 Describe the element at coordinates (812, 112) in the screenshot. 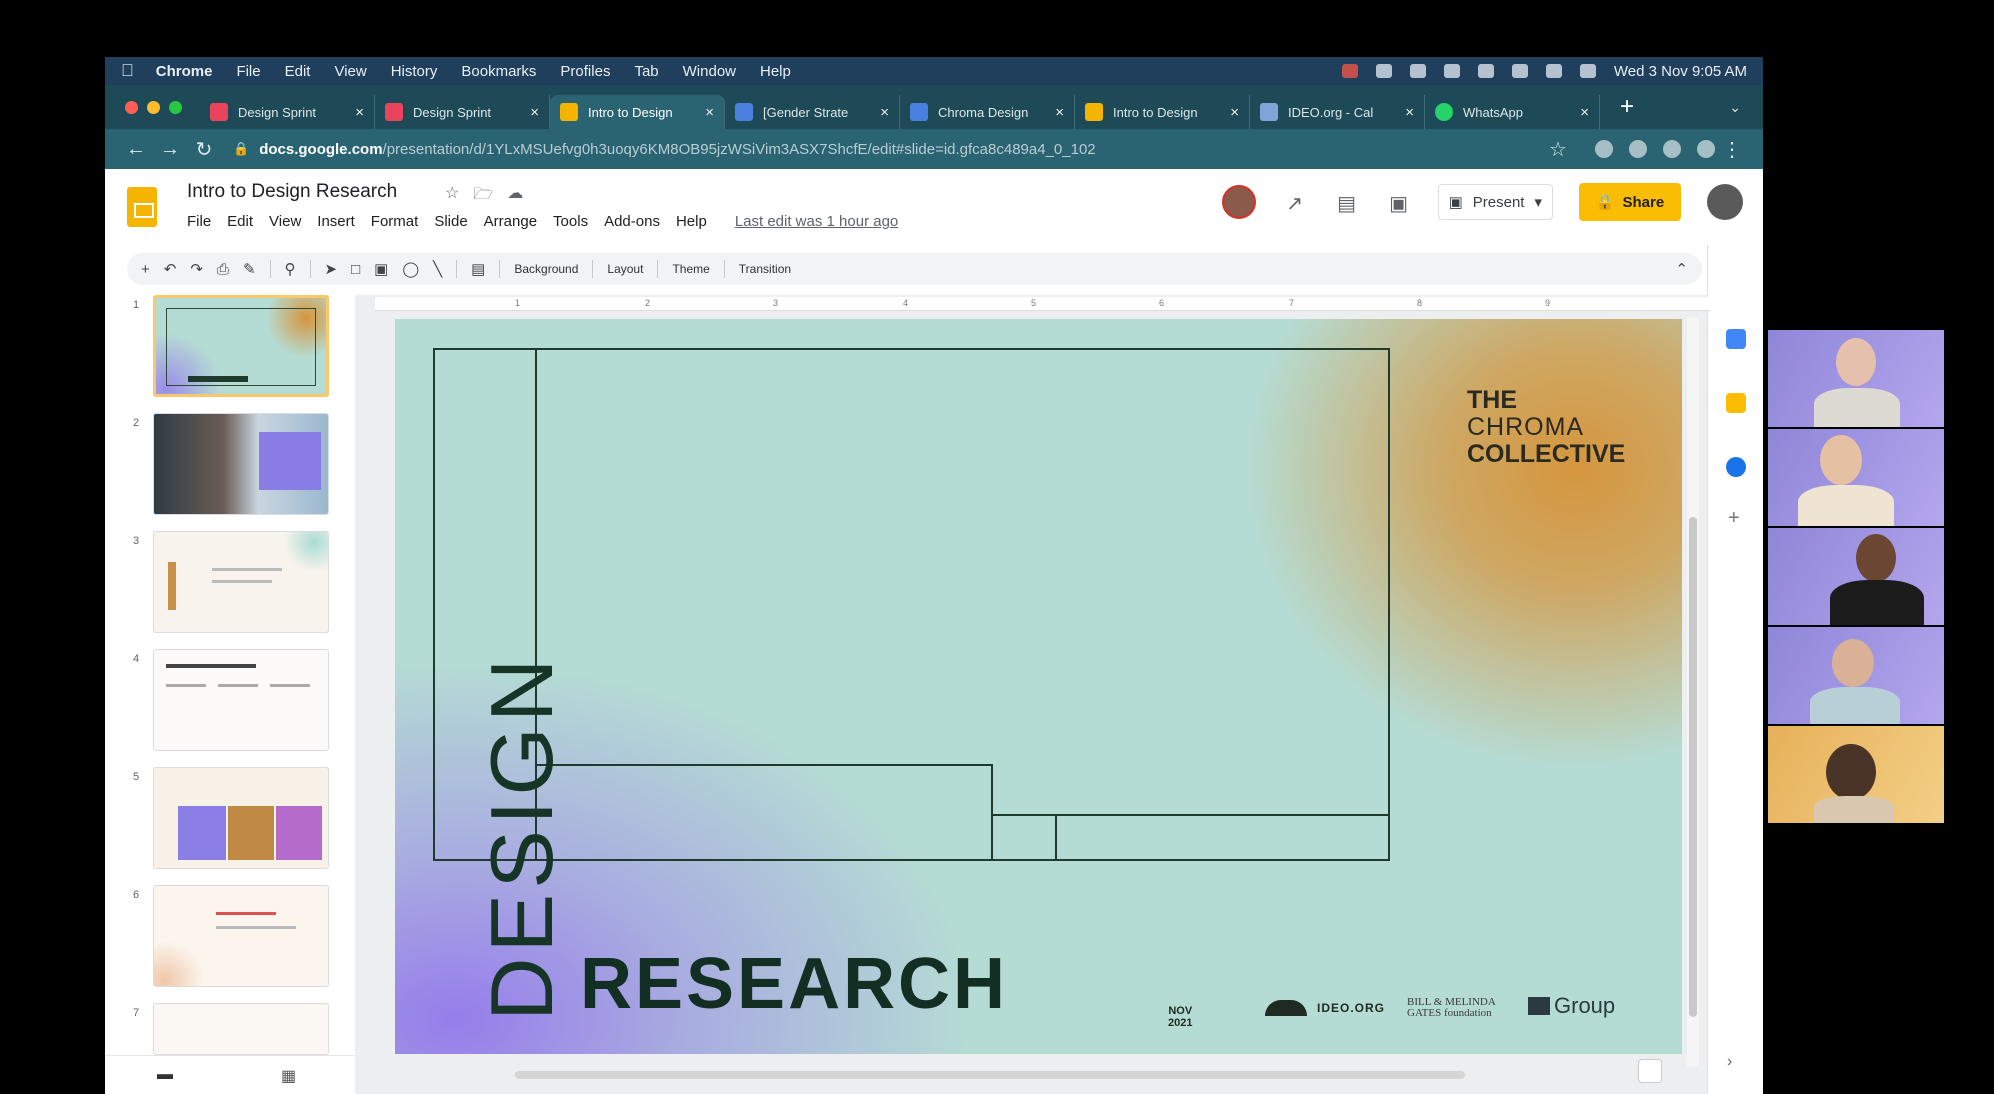

I see `browser-tab: [Gender Strate ×` at that location.